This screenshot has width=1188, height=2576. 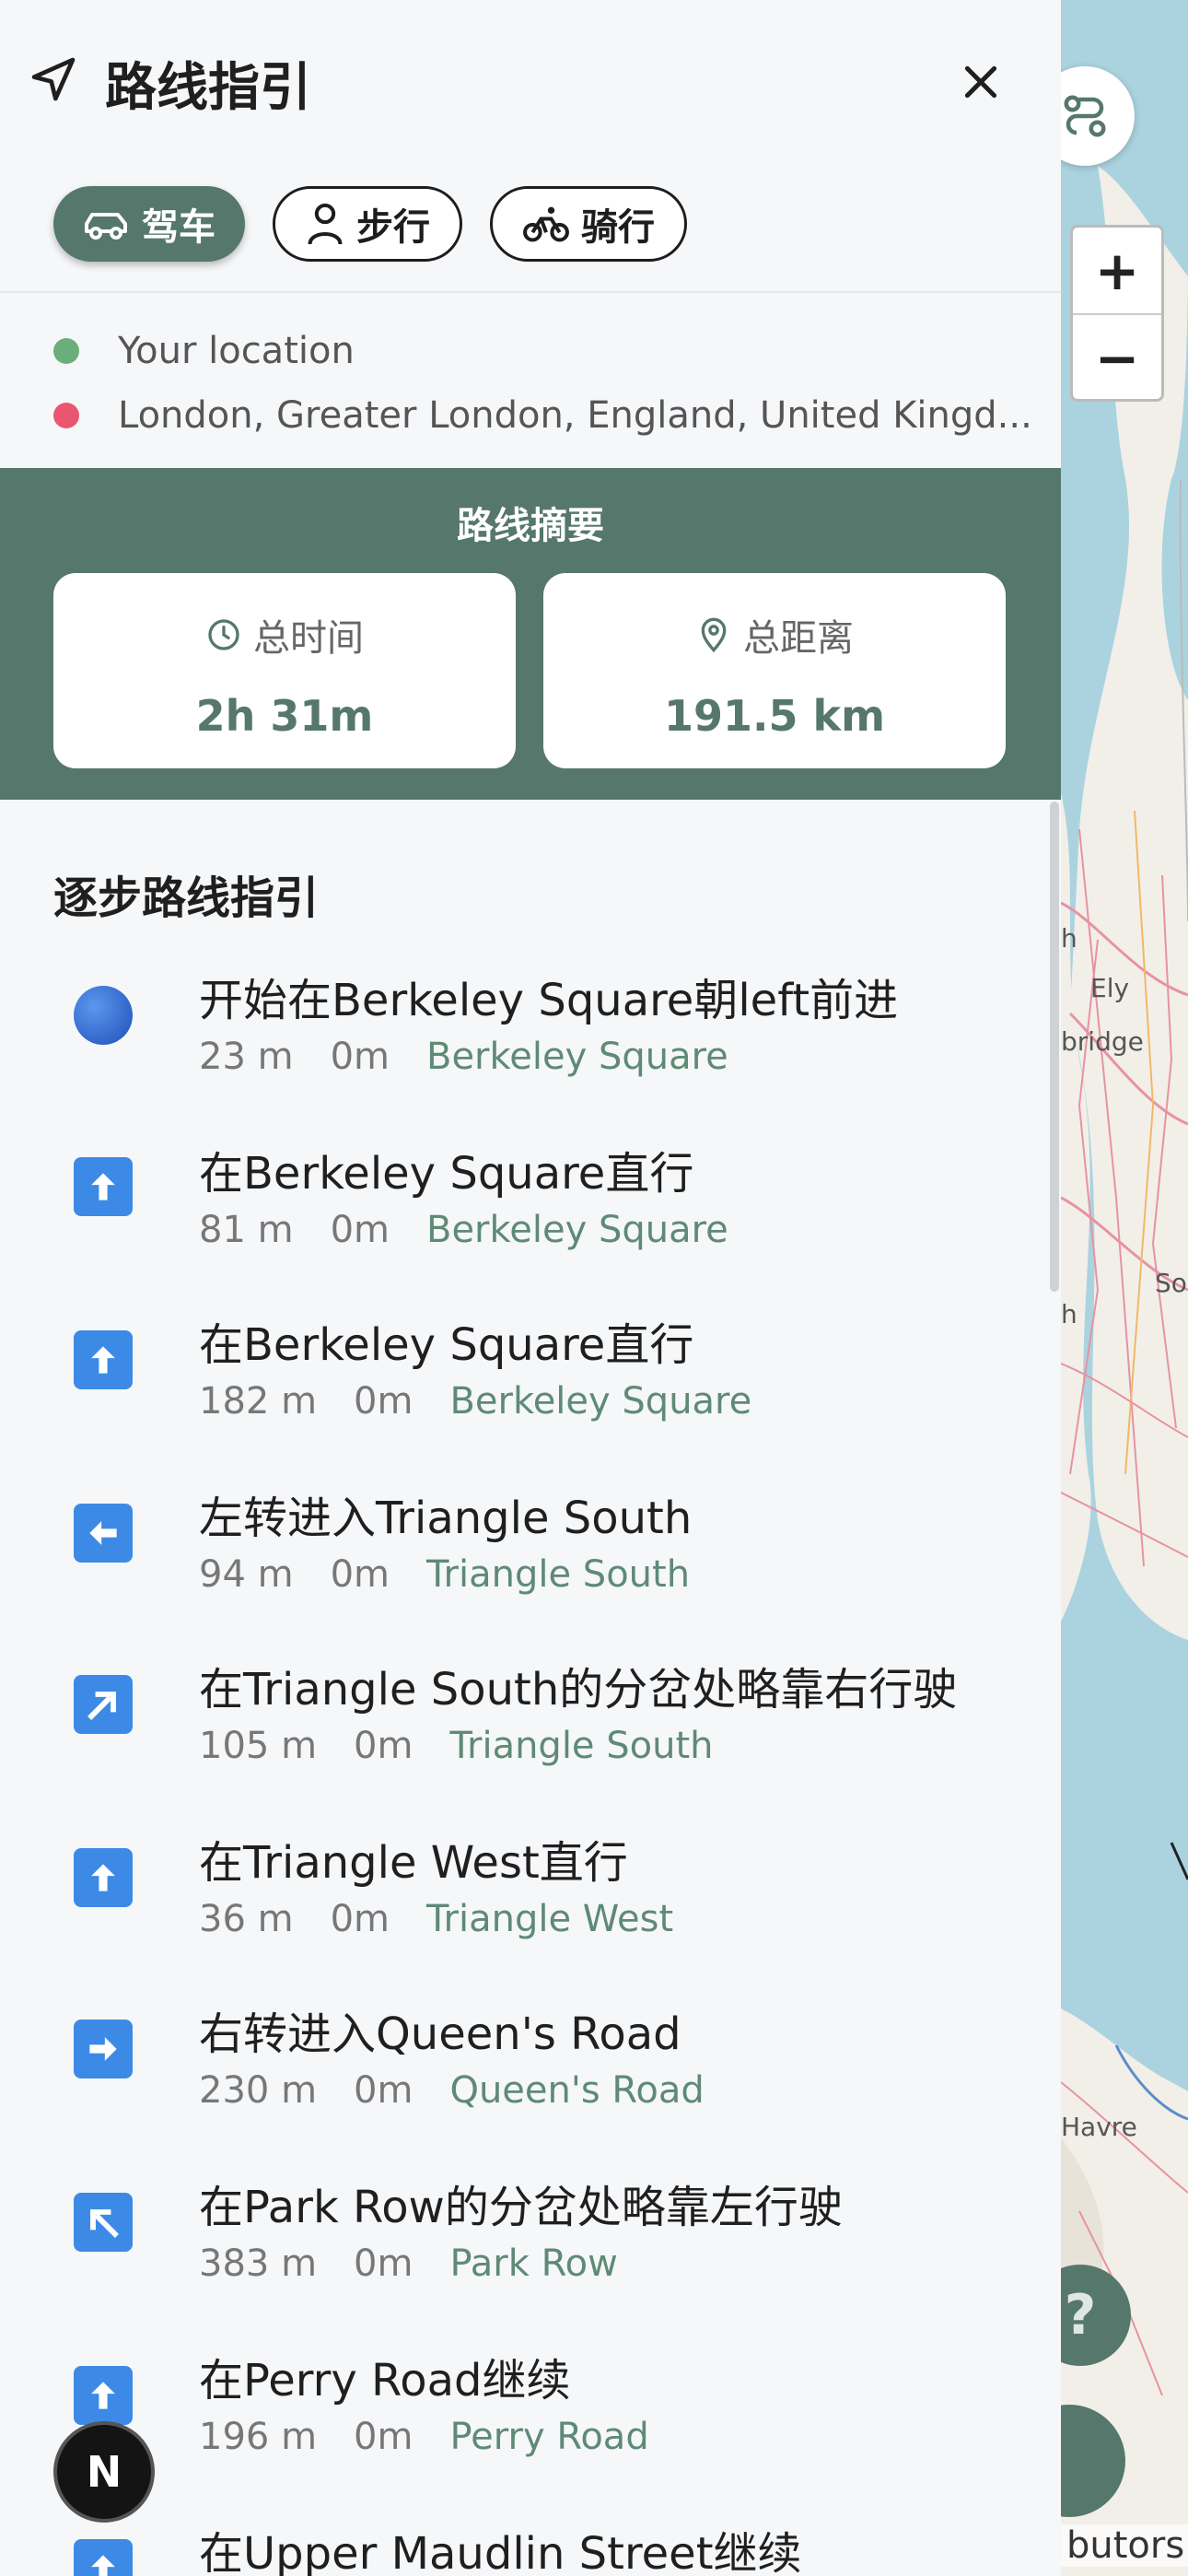 I want to click on total-distance-card: 总距离 191.5 km, so click(x=774, y=670).